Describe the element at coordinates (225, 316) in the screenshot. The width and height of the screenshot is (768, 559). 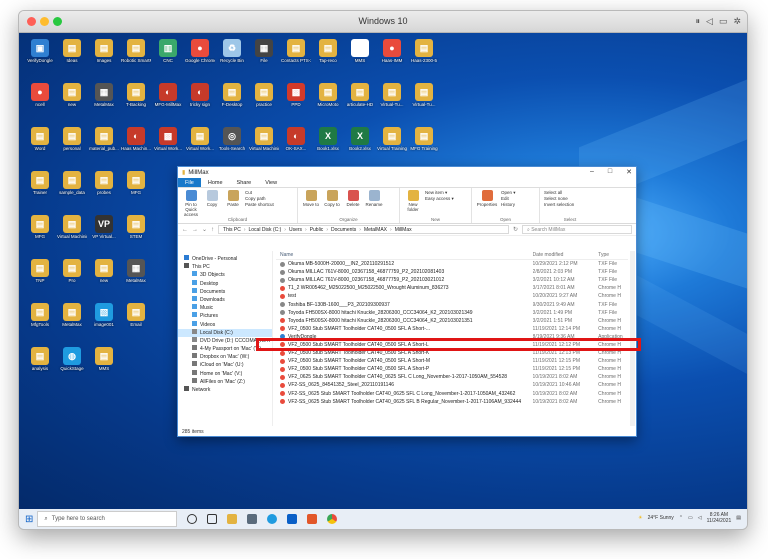
I see `nav-item: Pictures` at that location.